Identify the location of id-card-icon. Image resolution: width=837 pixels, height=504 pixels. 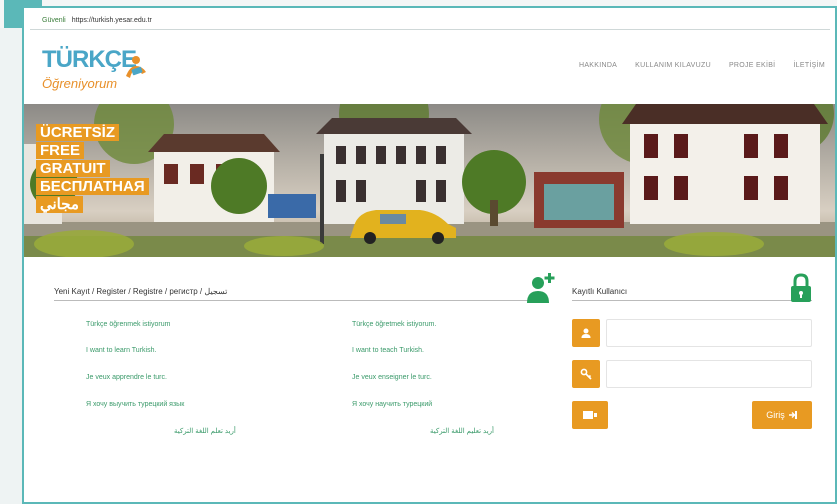
(590, 415).